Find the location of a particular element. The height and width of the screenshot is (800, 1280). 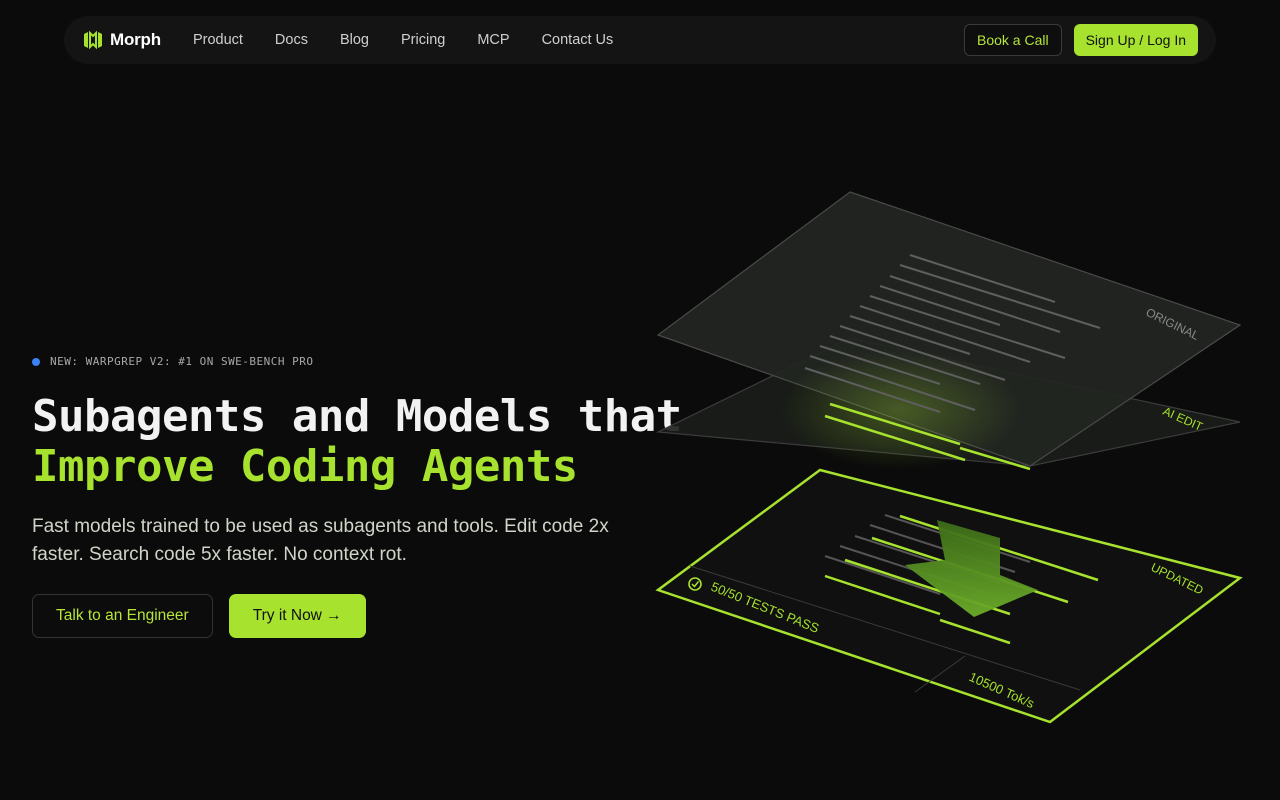

announcement-badge: NEW: WARPGREP V2: #1 ON SWE-BENCH PRO is located at coordinates (173, 361).